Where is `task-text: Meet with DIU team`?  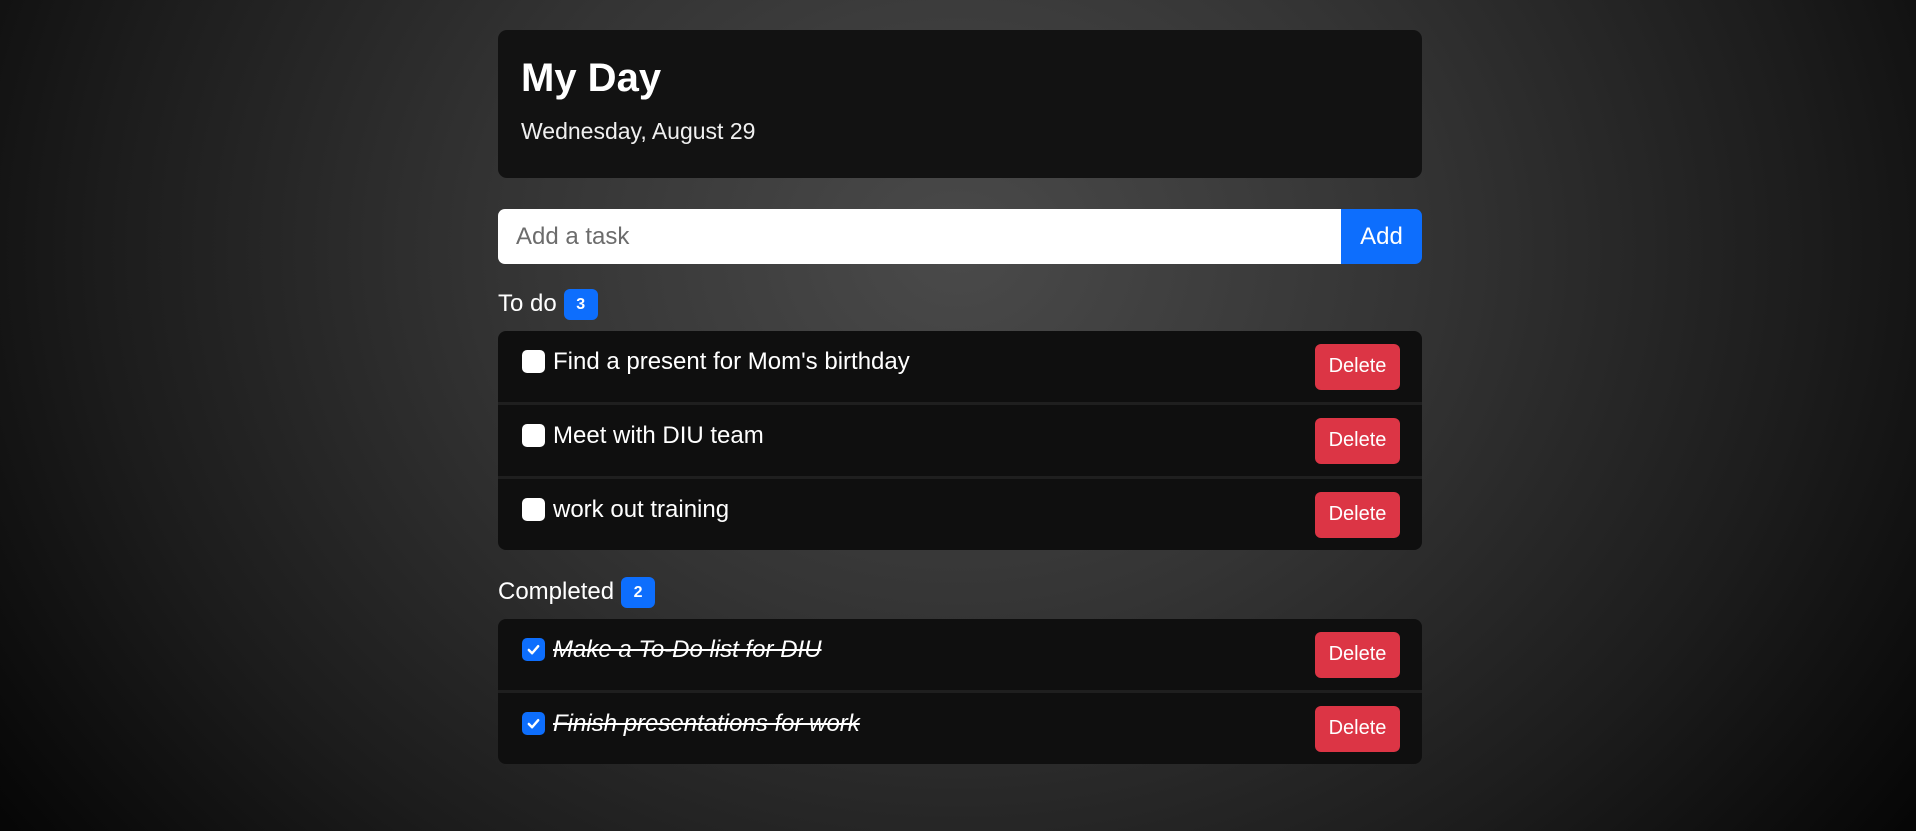 task-text: Meet with DIU team is located at coordinates (658, 435).